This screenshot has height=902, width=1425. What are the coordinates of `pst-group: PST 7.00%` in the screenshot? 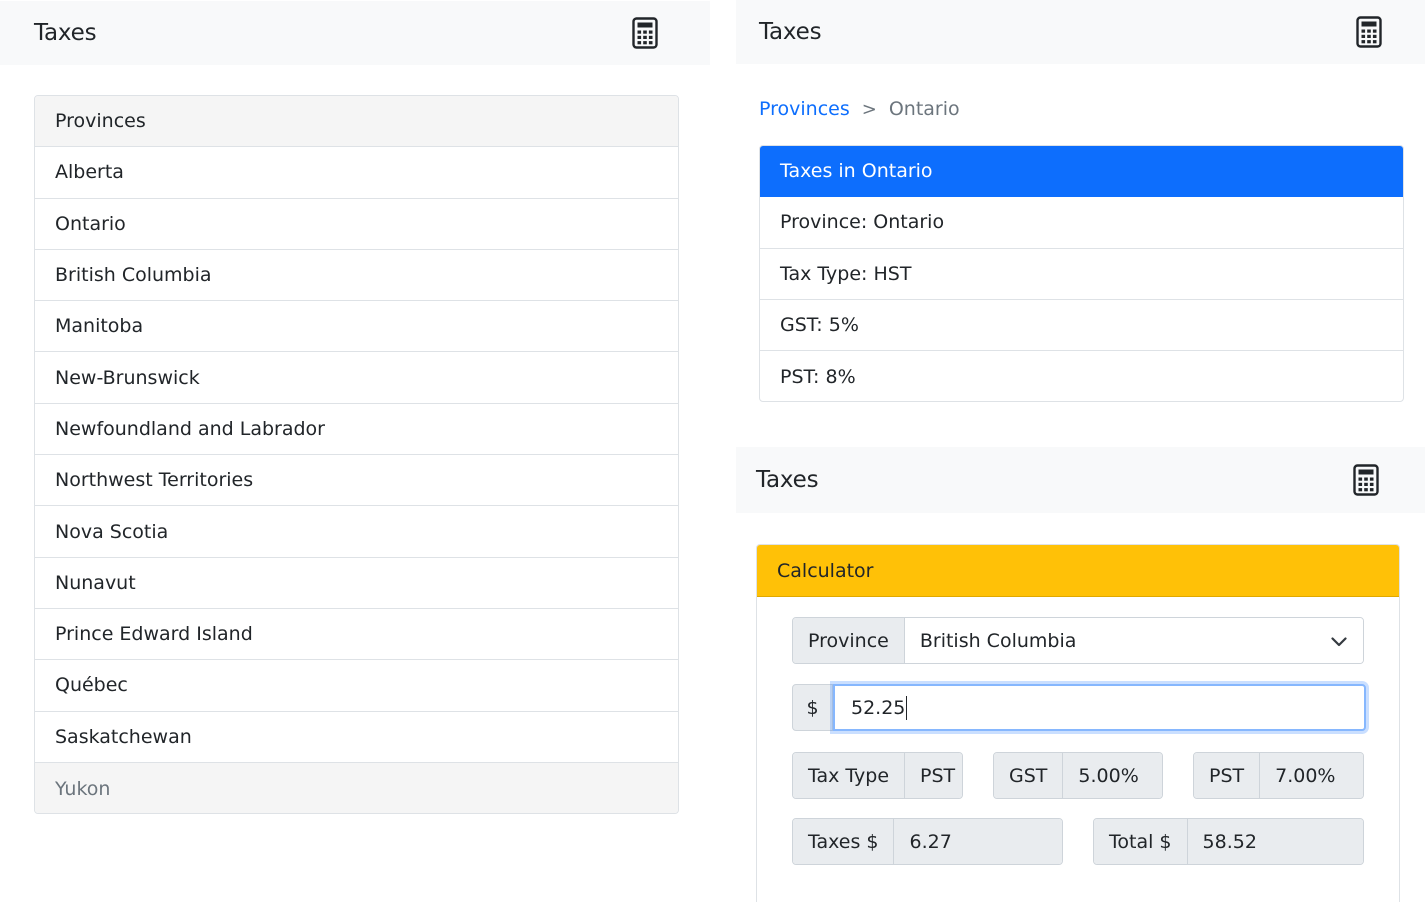 It's located at (1278, 775).